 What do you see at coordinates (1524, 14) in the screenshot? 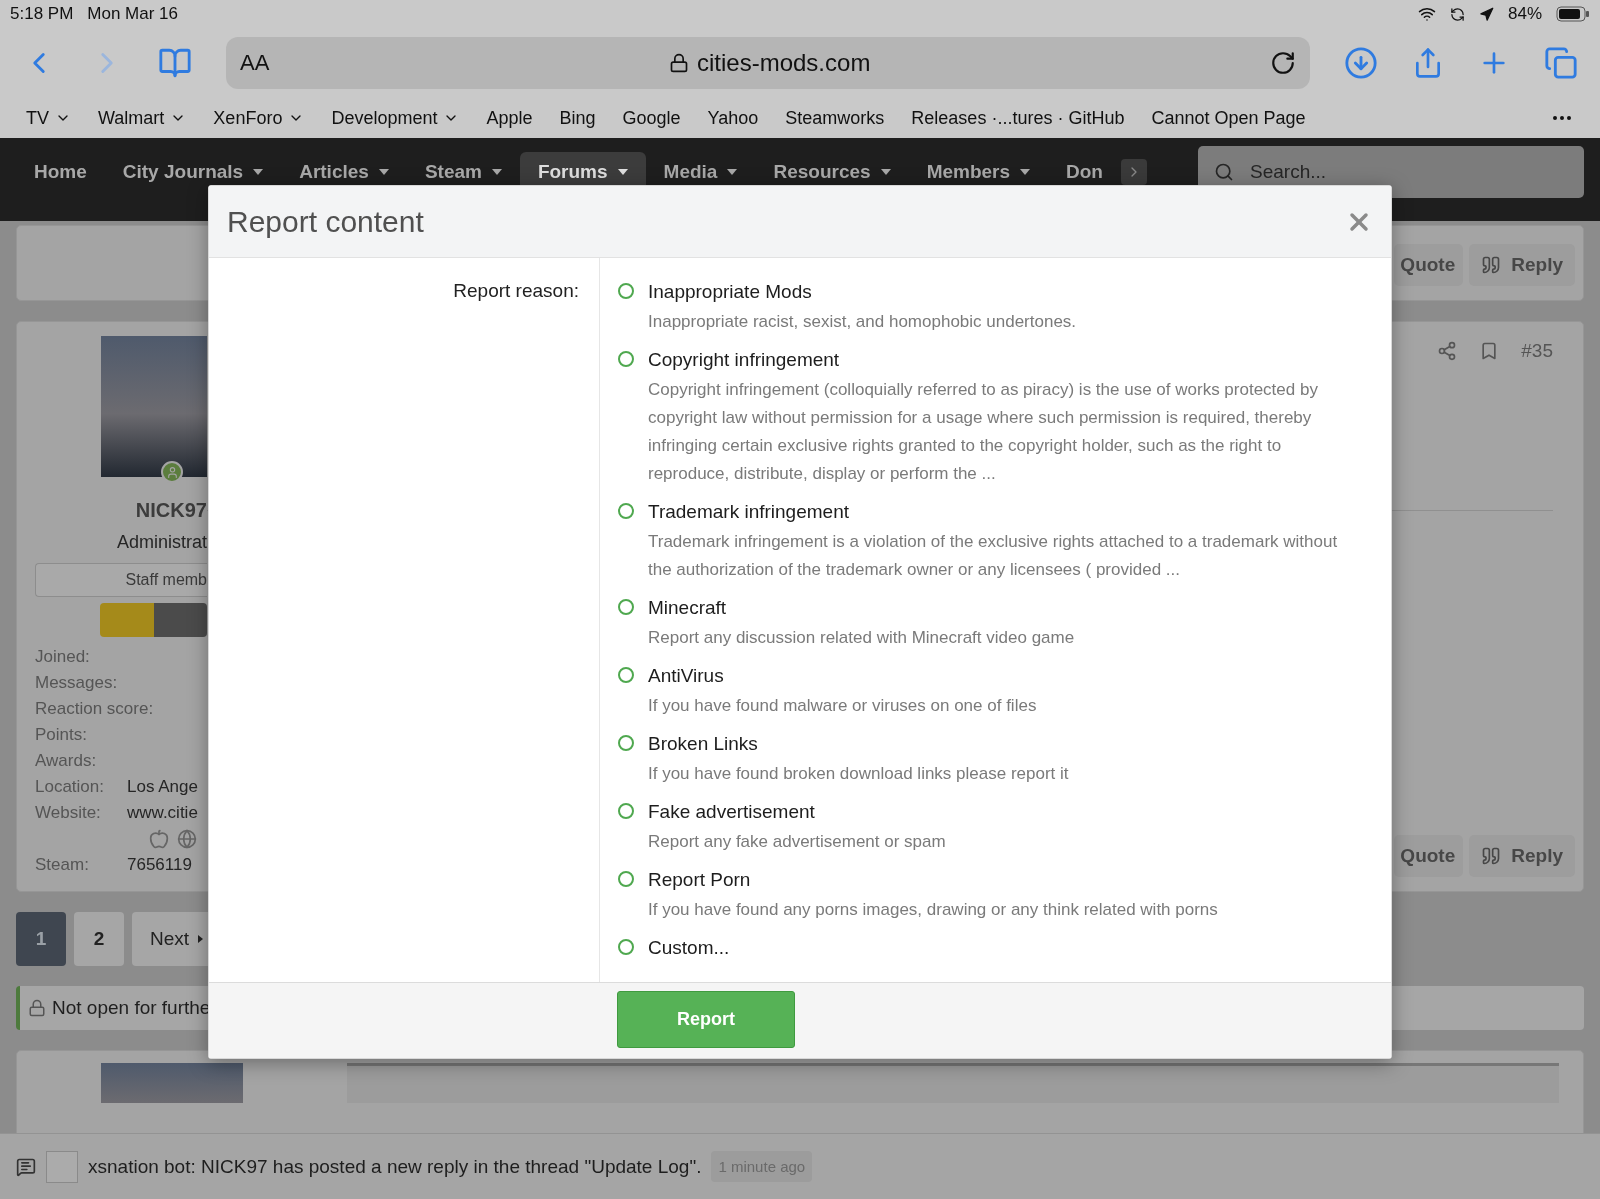
I see `battery-percent: 84%` at bounding box center [1524, 14].